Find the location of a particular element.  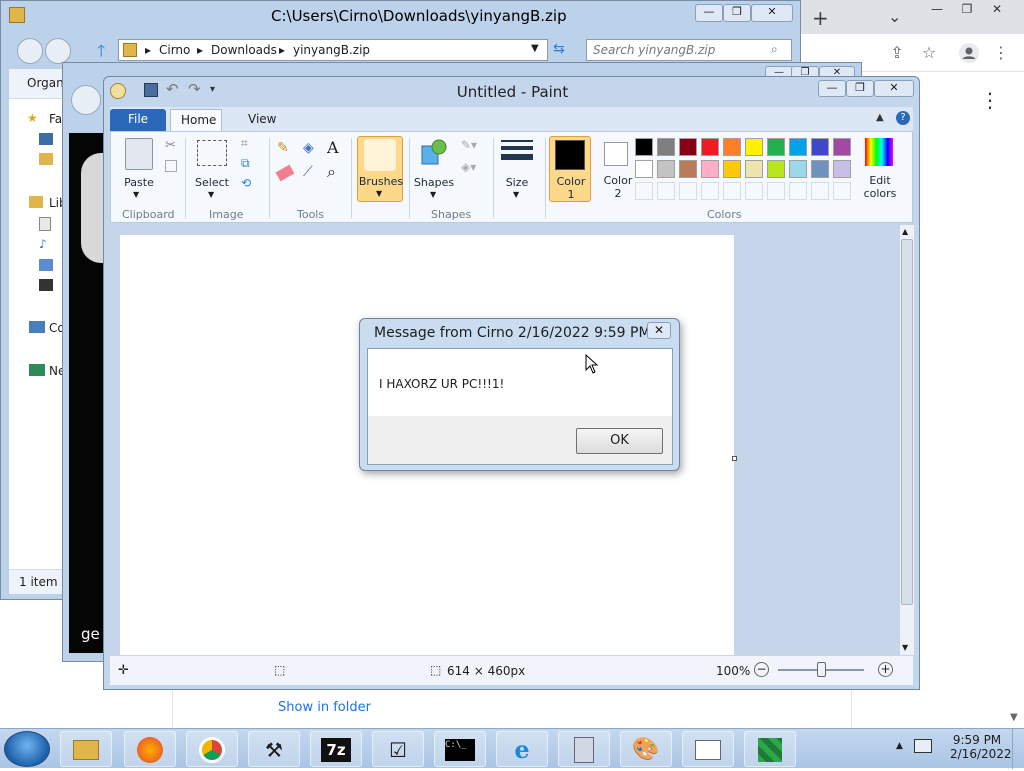

nav-item-favorites: Fa is located at coordinates (55, 119).